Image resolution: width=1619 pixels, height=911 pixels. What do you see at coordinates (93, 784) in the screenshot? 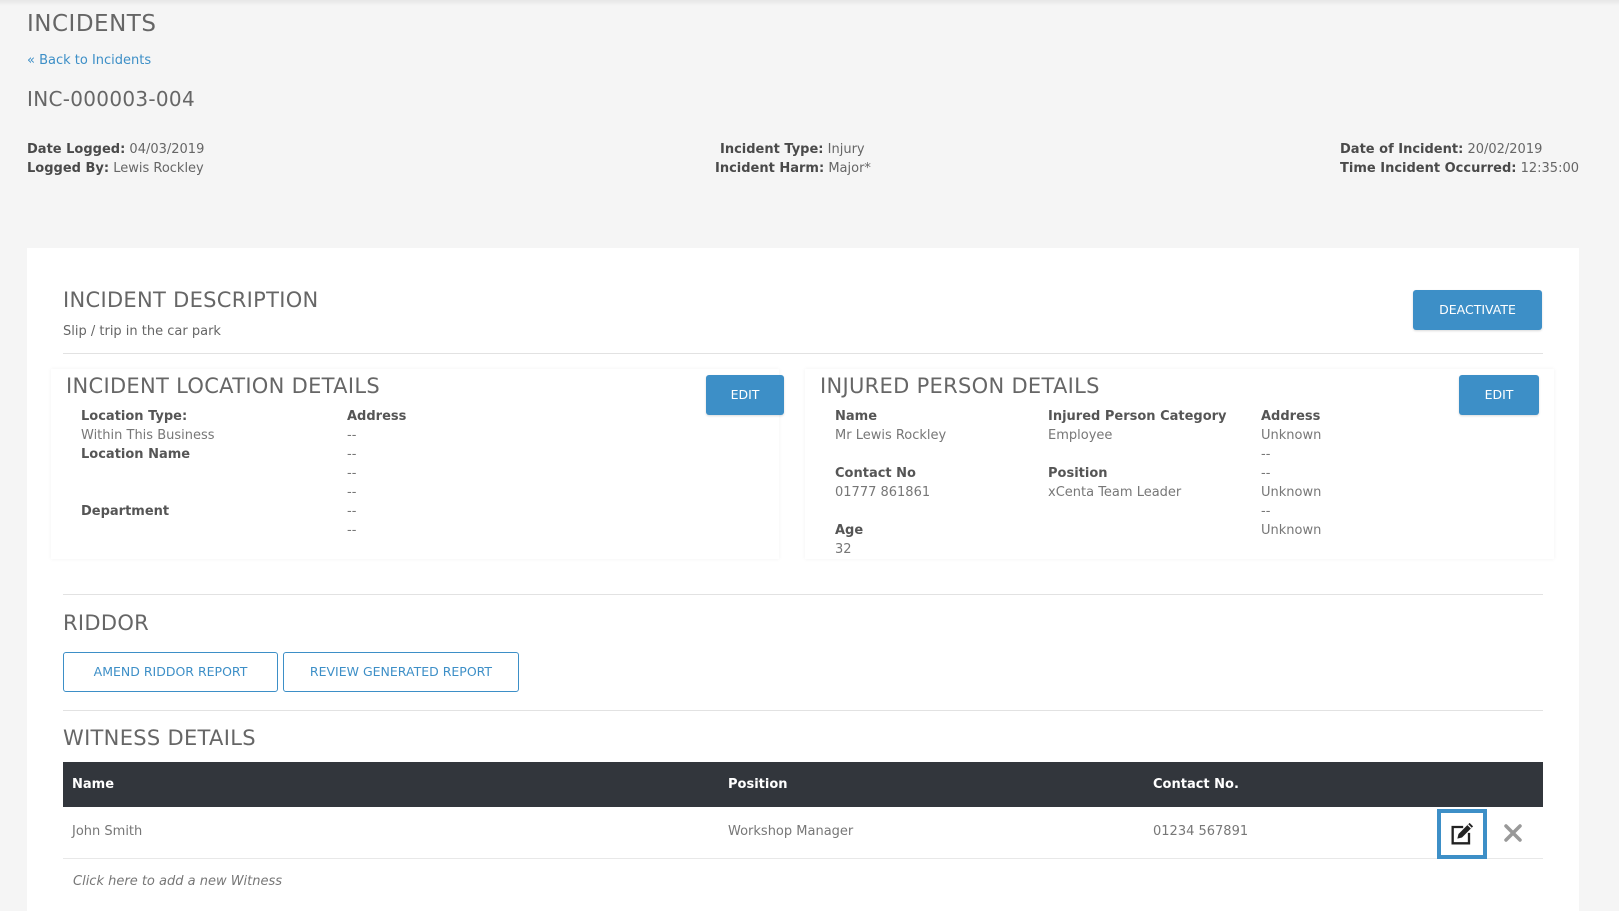
I see `column-header-name: Name` at bounding box center [93, 784].